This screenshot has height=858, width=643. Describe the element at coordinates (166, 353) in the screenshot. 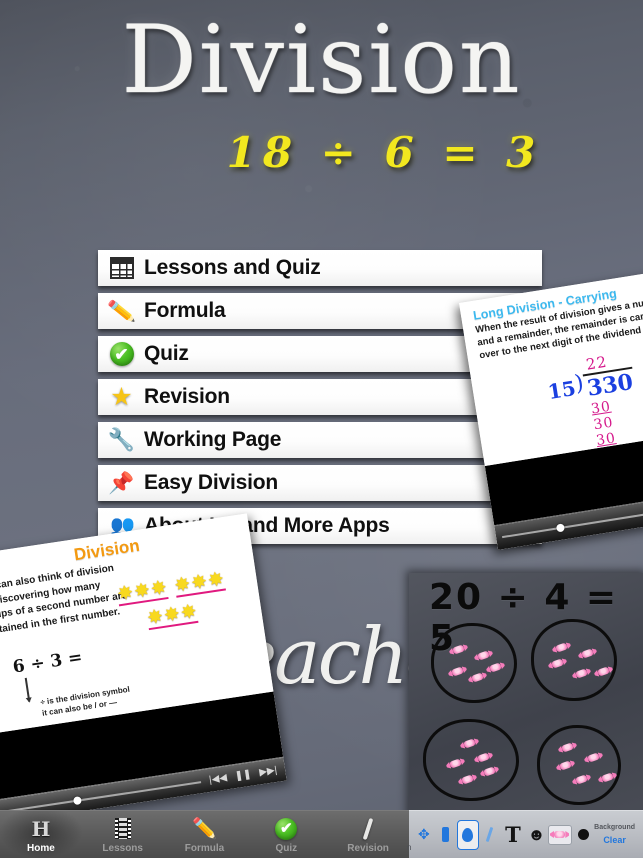

I see `menu-item-label: Quiz` at that location.